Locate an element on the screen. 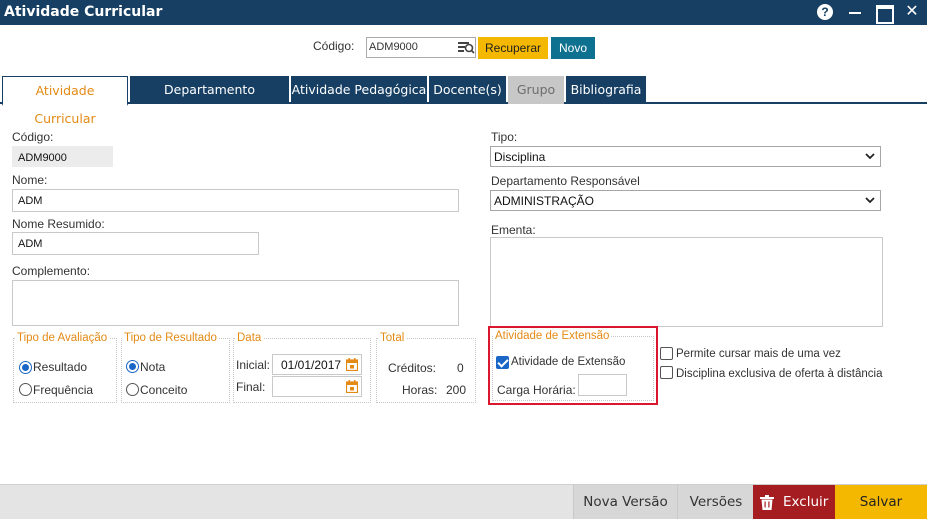 The image size is (927, 519). codigo-field: ADM9000 is located at coordinates (62, 156).